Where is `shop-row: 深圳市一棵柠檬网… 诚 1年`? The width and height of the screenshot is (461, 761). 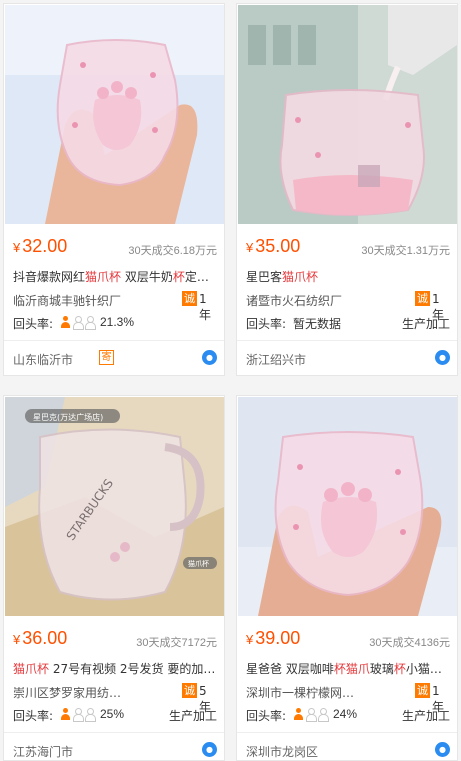
shop-row: 深圳市一棵柠檬网… 诚 1年 is located at coordinates (348, 698).